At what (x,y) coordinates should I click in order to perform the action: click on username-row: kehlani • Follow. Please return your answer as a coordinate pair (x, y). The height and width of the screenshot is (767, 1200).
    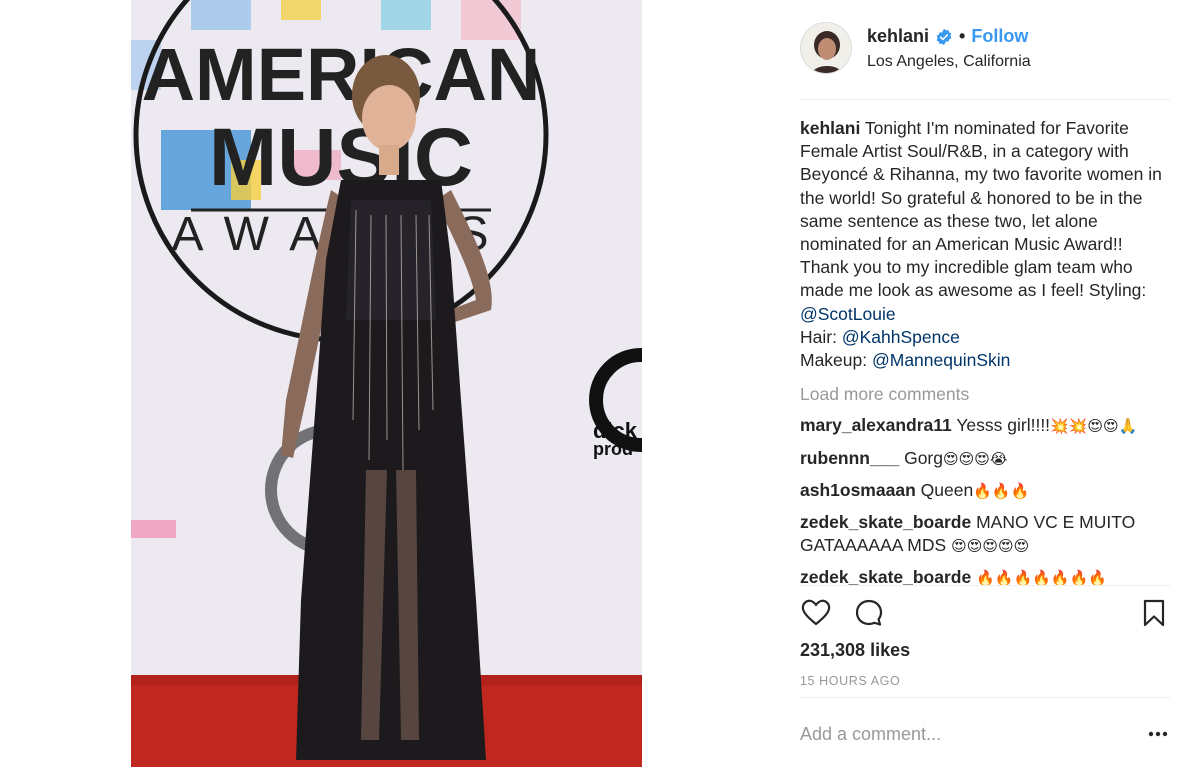
    Looking at the image, I should click on (947, 36).